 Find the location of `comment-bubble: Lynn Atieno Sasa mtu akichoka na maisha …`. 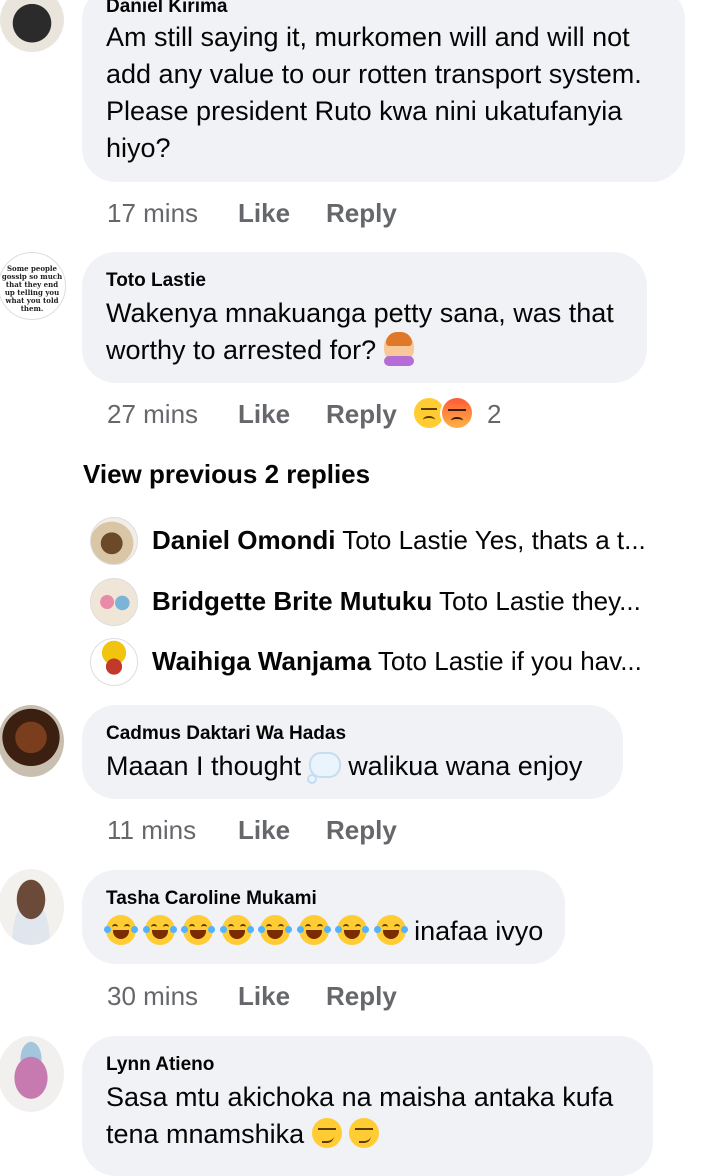

comment-bubble: Lynn Atieno Sasa mtu akichoka na maisha … is located at coordinates (367, 1106).